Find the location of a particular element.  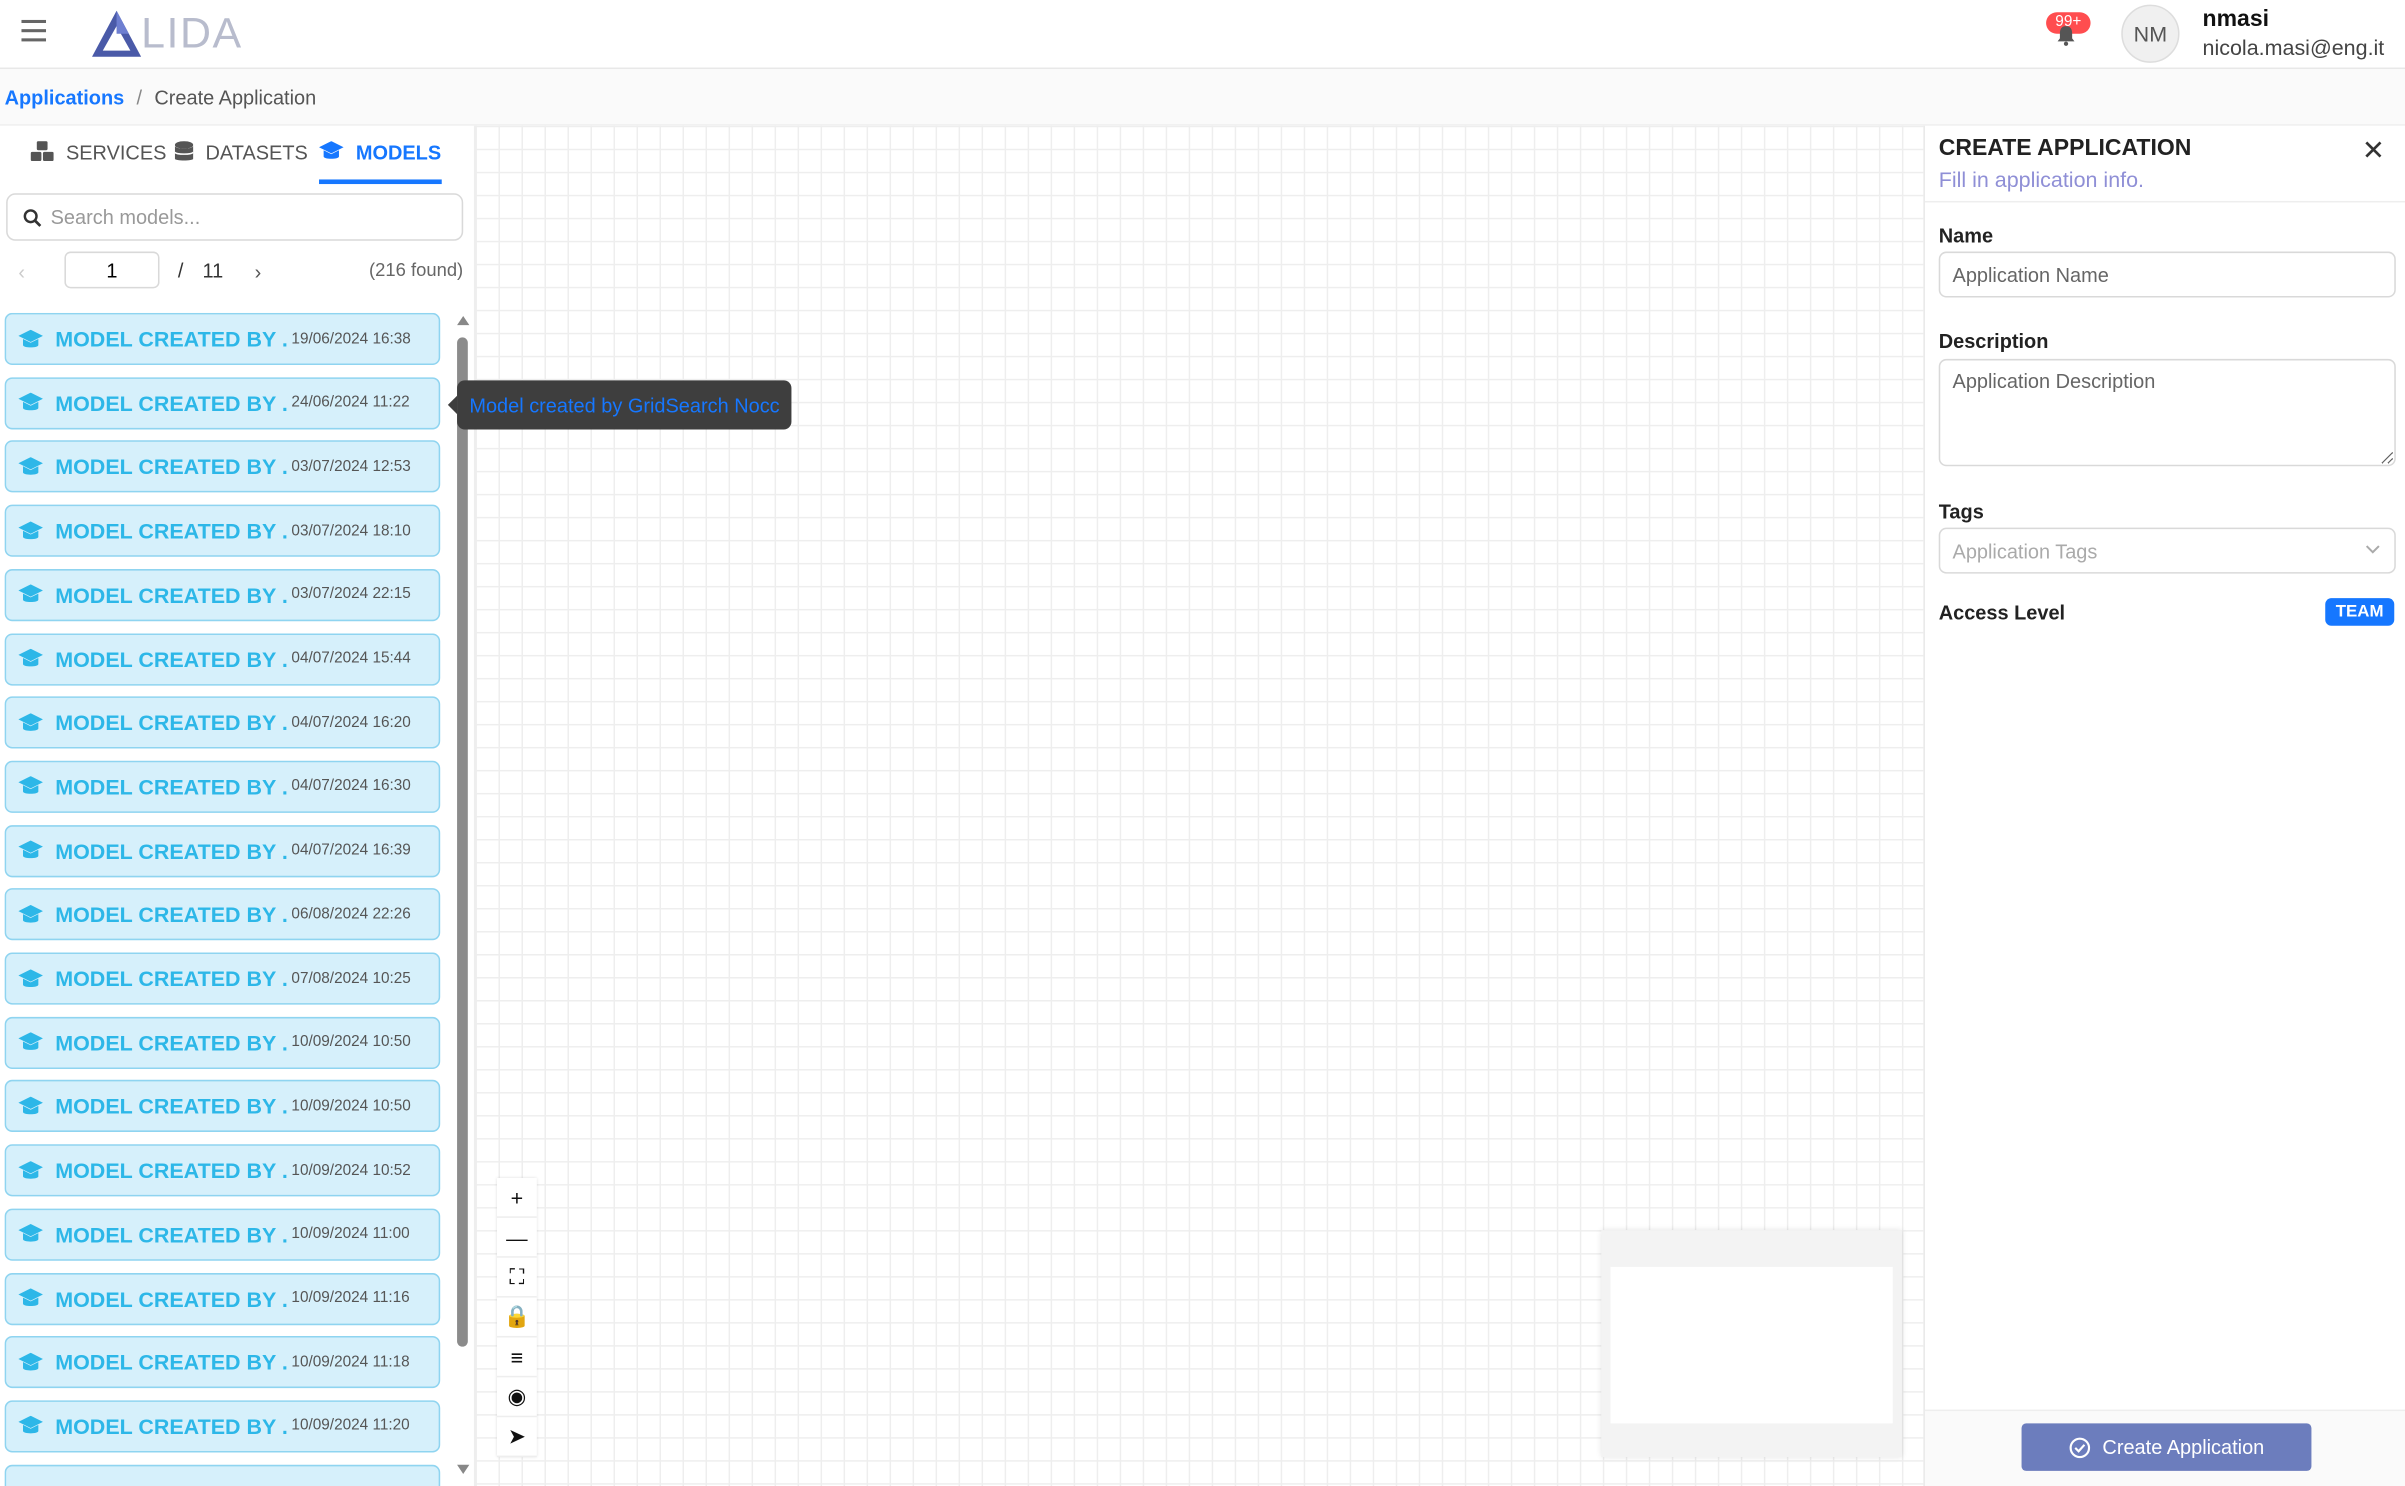

model-date: 03/07/2024 22:15 is located at coordinates (351, 595).